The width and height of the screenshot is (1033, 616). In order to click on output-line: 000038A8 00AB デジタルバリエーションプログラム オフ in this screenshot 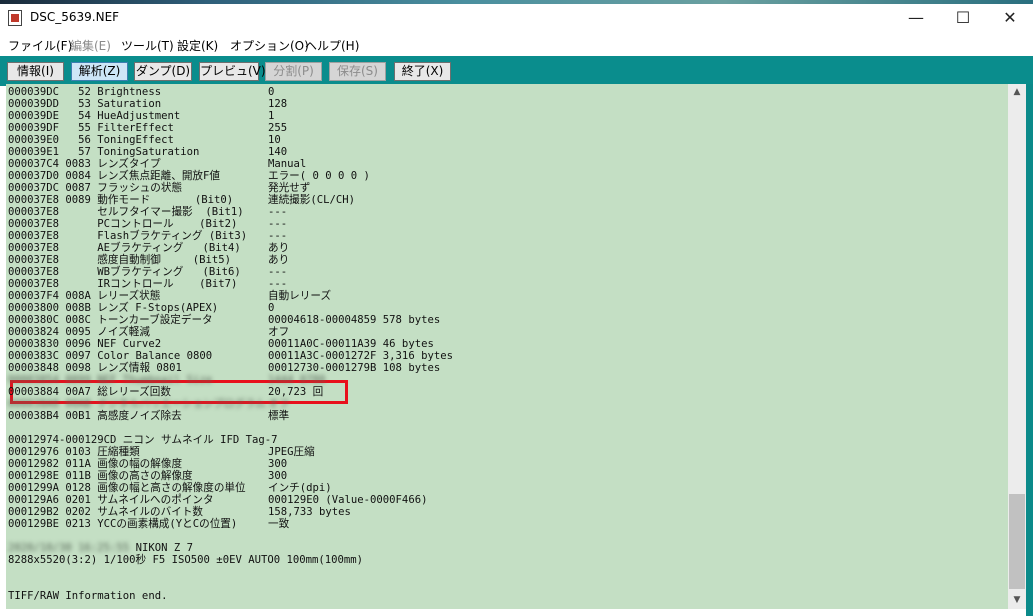, I will do `click(148, 404)`.